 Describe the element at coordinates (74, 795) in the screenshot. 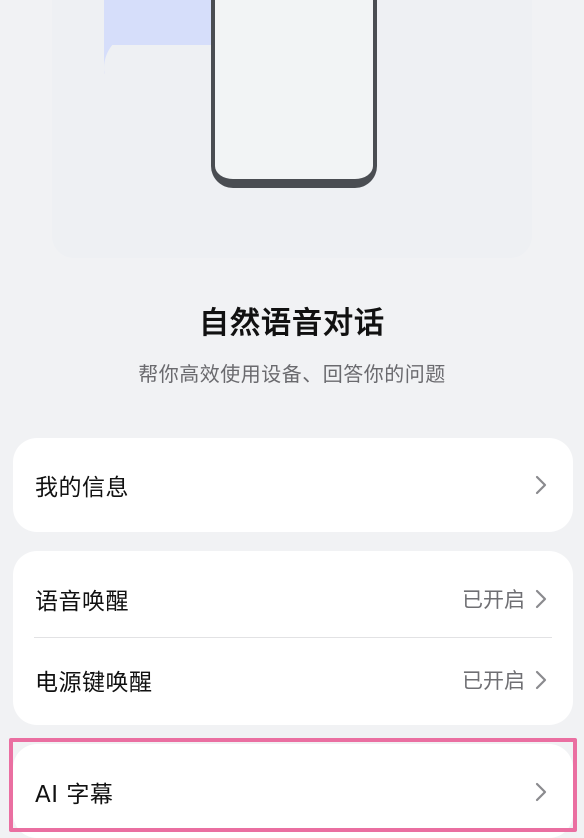

I see `row-label: AI 字幕` at that location.